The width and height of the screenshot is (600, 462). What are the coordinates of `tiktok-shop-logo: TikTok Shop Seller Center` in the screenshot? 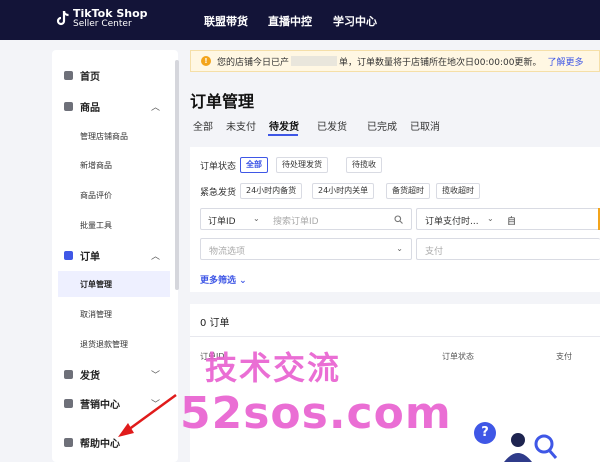 It's located at (102, 19).